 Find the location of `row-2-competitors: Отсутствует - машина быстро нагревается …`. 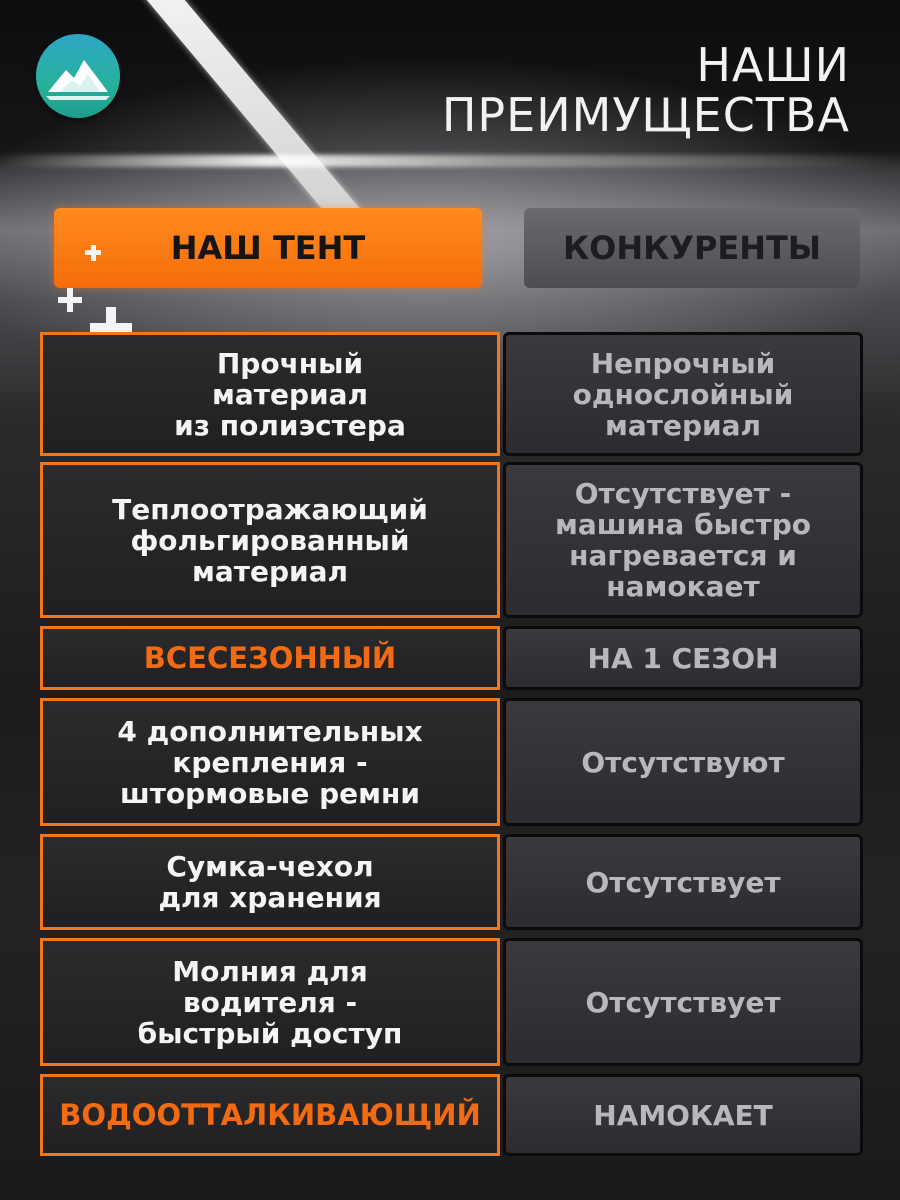

row-2-competitors: Отсутствует - машина быстро нагревается … is located at coordinates (683, 540).